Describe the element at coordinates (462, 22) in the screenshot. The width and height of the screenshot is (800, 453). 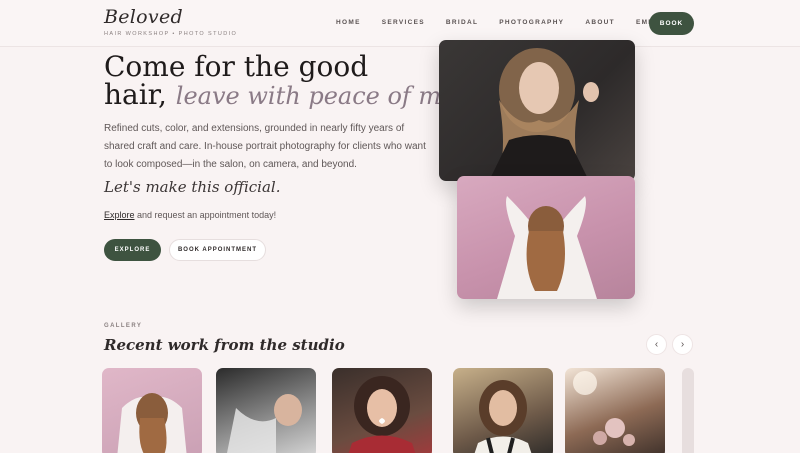
I see `nav-bridal: BRIDAL` at that location.